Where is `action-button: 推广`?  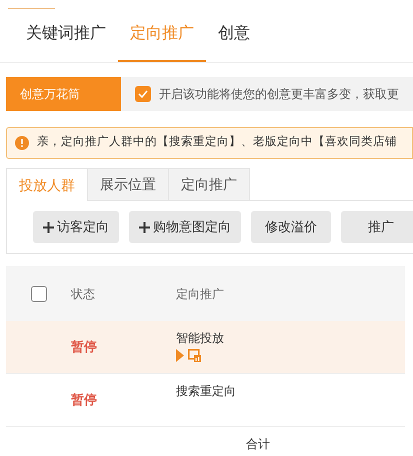
action-button: 推广 is located at coordinates (377, 227).